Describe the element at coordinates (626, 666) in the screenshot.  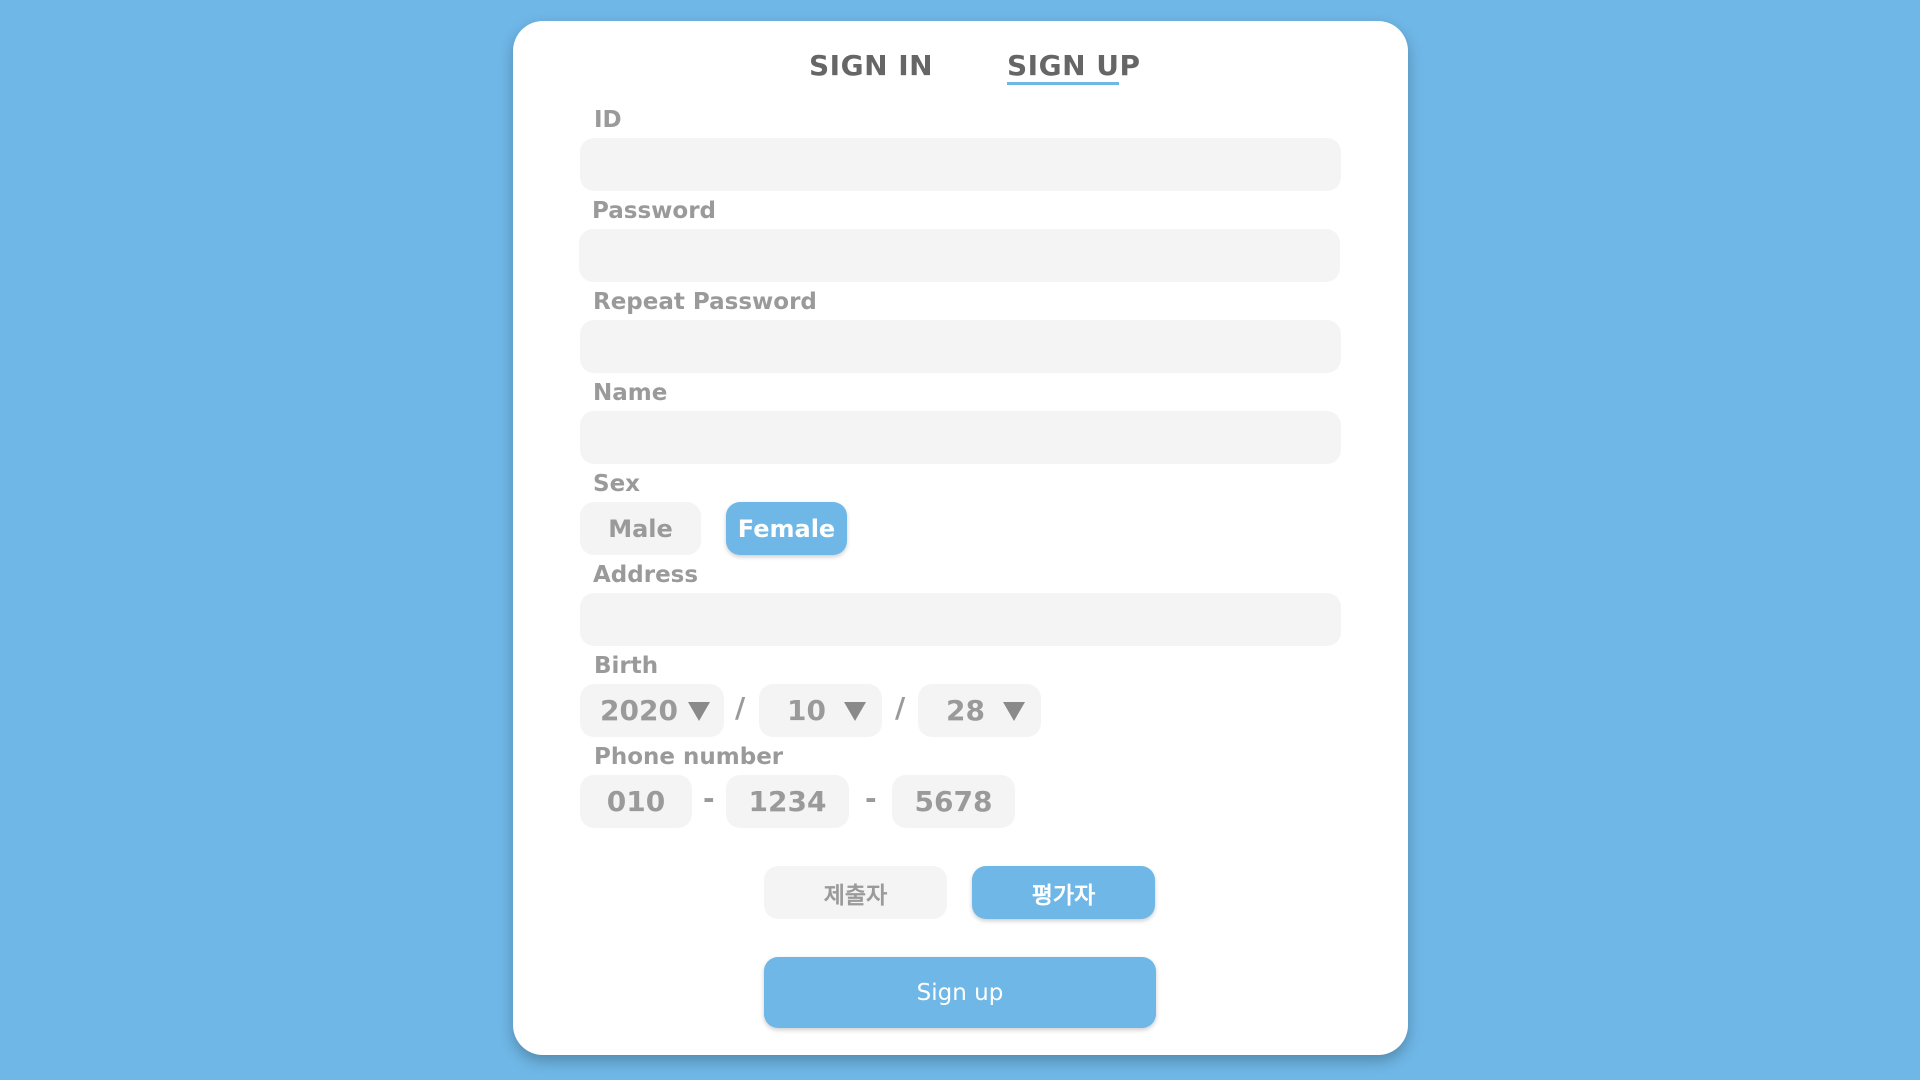
I see `birth-label: Birth` at that location.